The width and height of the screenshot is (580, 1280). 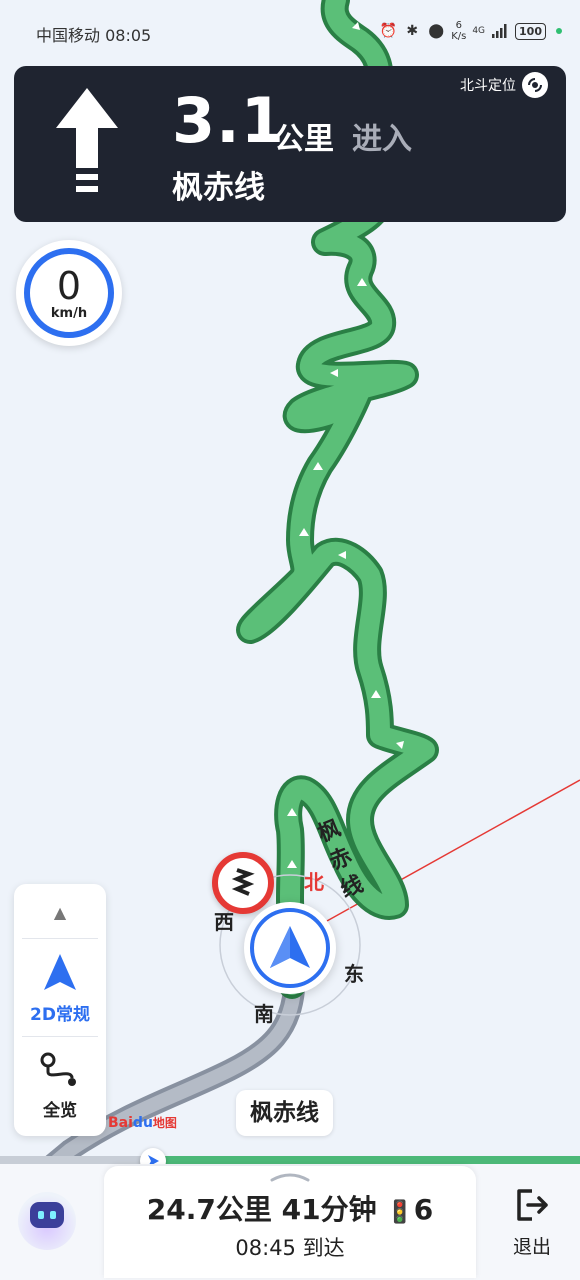 I want to click on compass-east: 东, so click(x=354, y=974).